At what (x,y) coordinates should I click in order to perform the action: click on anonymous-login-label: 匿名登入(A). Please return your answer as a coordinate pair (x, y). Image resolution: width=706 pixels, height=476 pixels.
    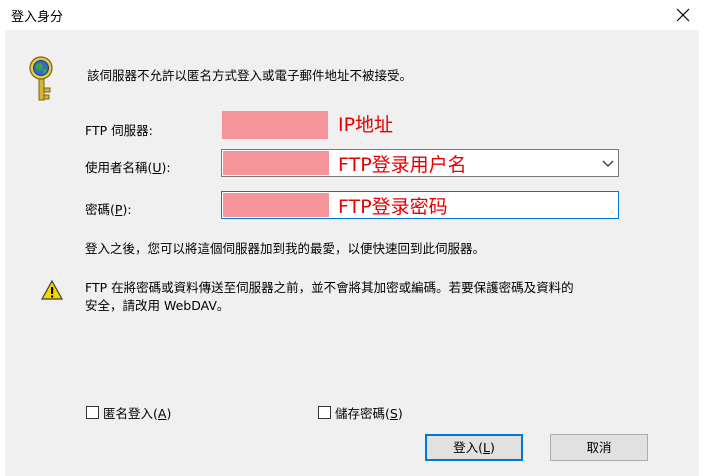
    Looking at the image, I should click on (137, 413).